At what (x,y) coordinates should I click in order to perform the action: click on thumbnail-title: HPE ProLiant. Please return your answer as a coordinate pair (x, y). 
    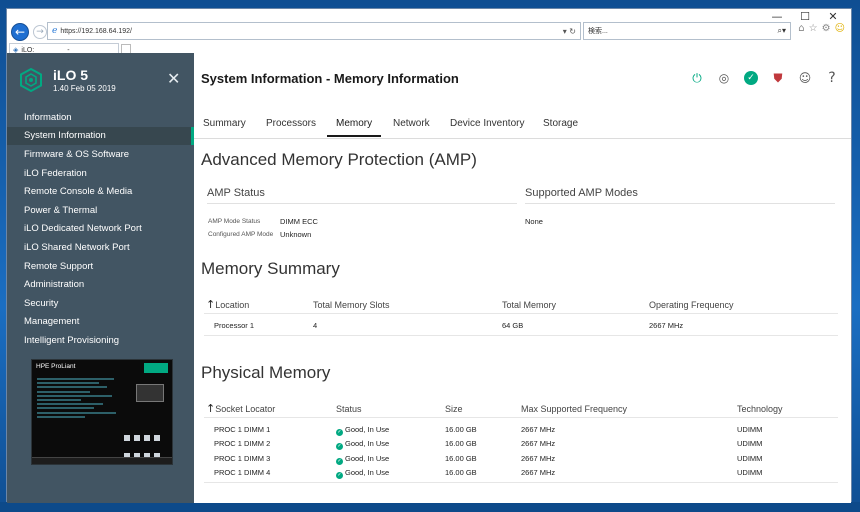
    Looking at the image, I should click on (56, 366).